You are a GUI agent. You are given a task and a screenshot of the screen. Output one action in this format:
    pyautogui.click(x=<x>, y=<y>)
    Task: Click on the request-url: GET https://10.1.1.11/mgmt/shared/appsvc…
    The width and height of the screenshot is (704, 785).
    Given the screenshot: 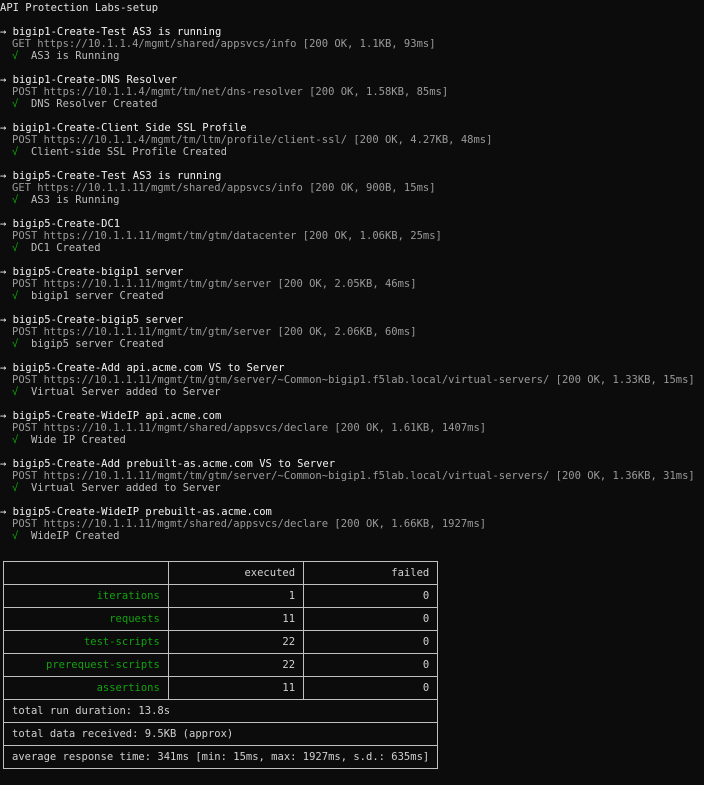 What is the action you would take?
    pyautogui.click(x=224, y=188)
    